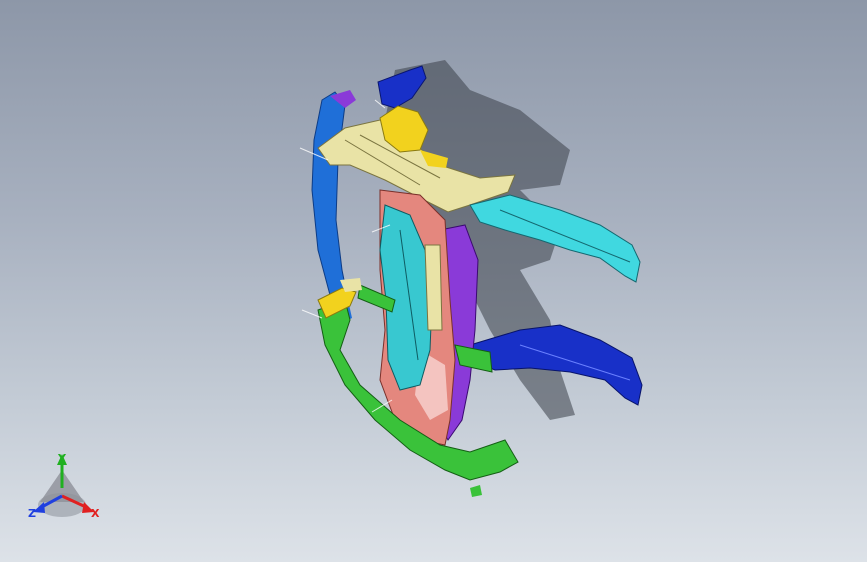  What do you see at coordinates (32, 513) in the screenshot?
I see `z-axis-label: Z` at bounding box center [32, 513].